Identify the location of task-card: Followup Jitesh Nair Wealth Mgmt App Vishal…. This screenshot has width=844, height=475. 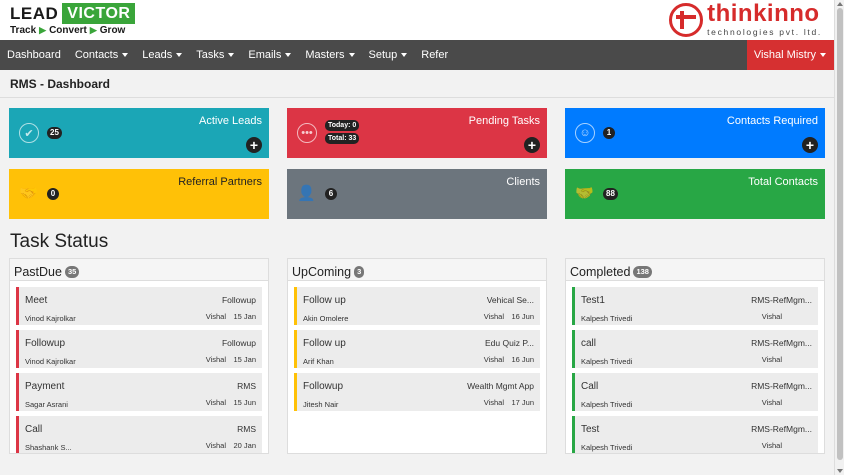
(417, 392).